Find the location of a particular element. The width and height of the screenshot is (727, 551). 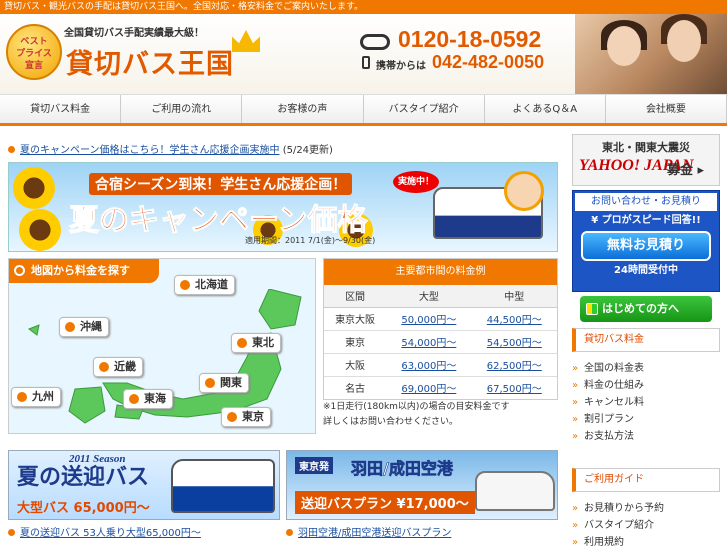

map-header-label: 地図から料金を探す is located at coordinates (80, 270).